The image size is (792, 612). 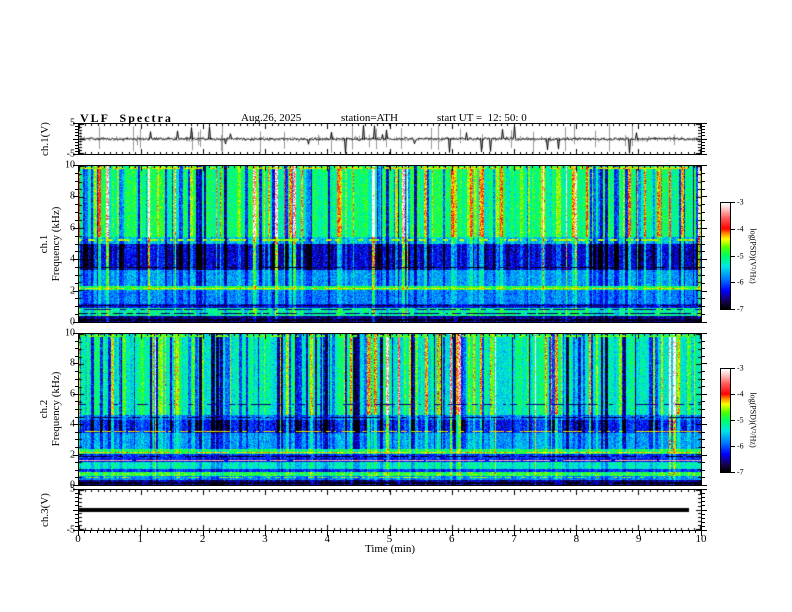 I want to click on ch1-spec-ylabel-freq: Frequency (kHz), so click(x=56, y=244).